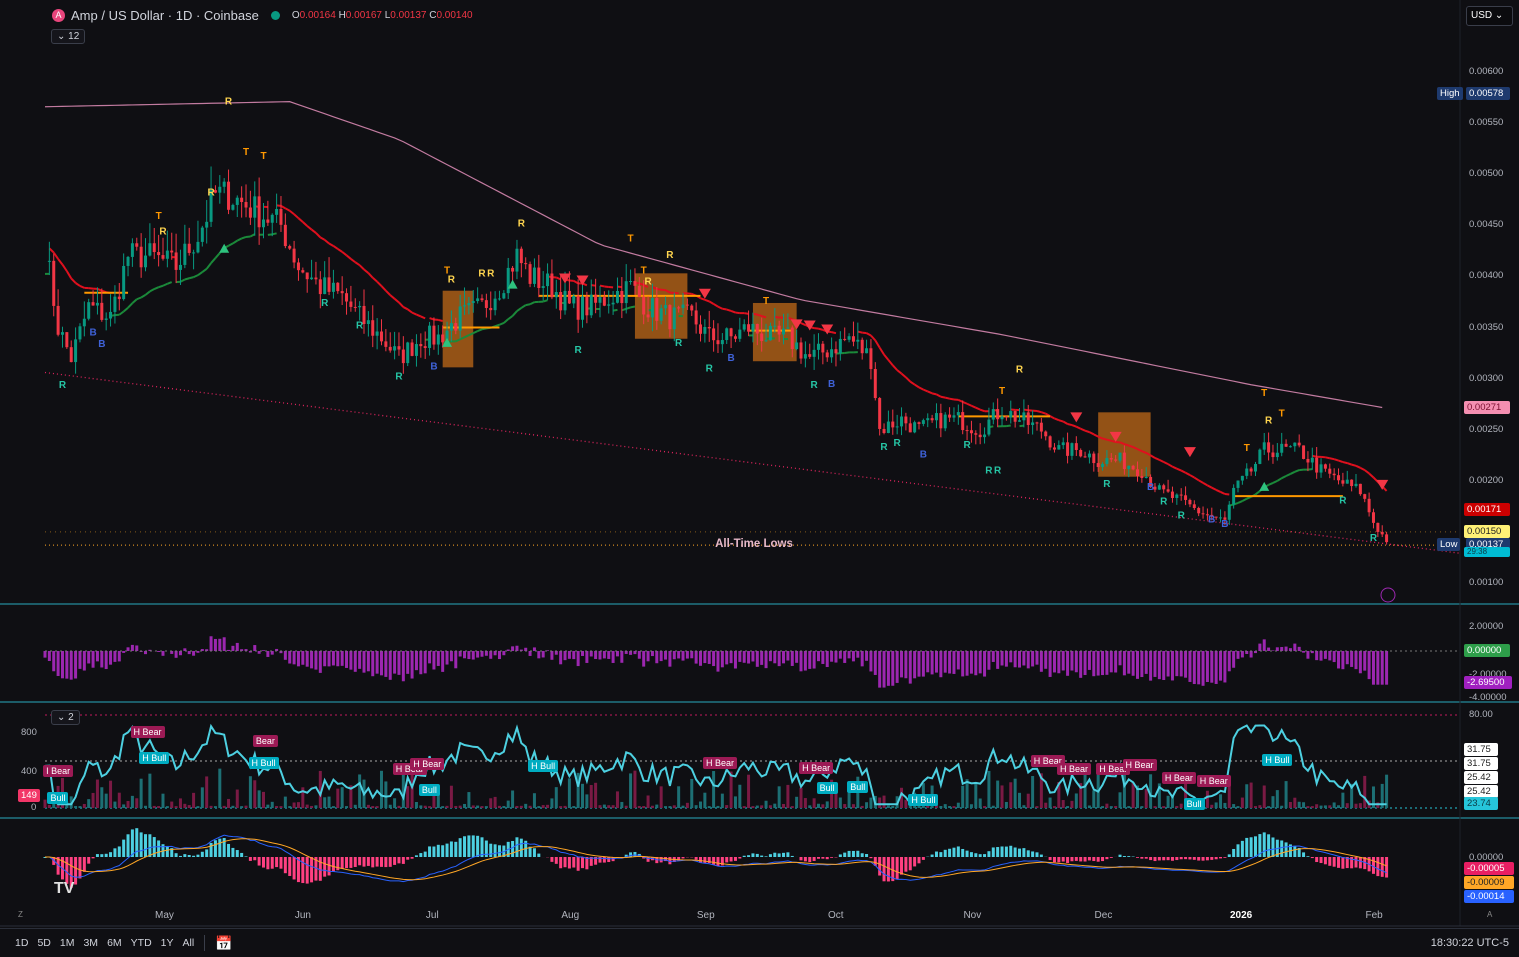  Describe the element at coordinates (20, 914) in the screenshot. I see `timezone-toggle-button: Z` at that location.